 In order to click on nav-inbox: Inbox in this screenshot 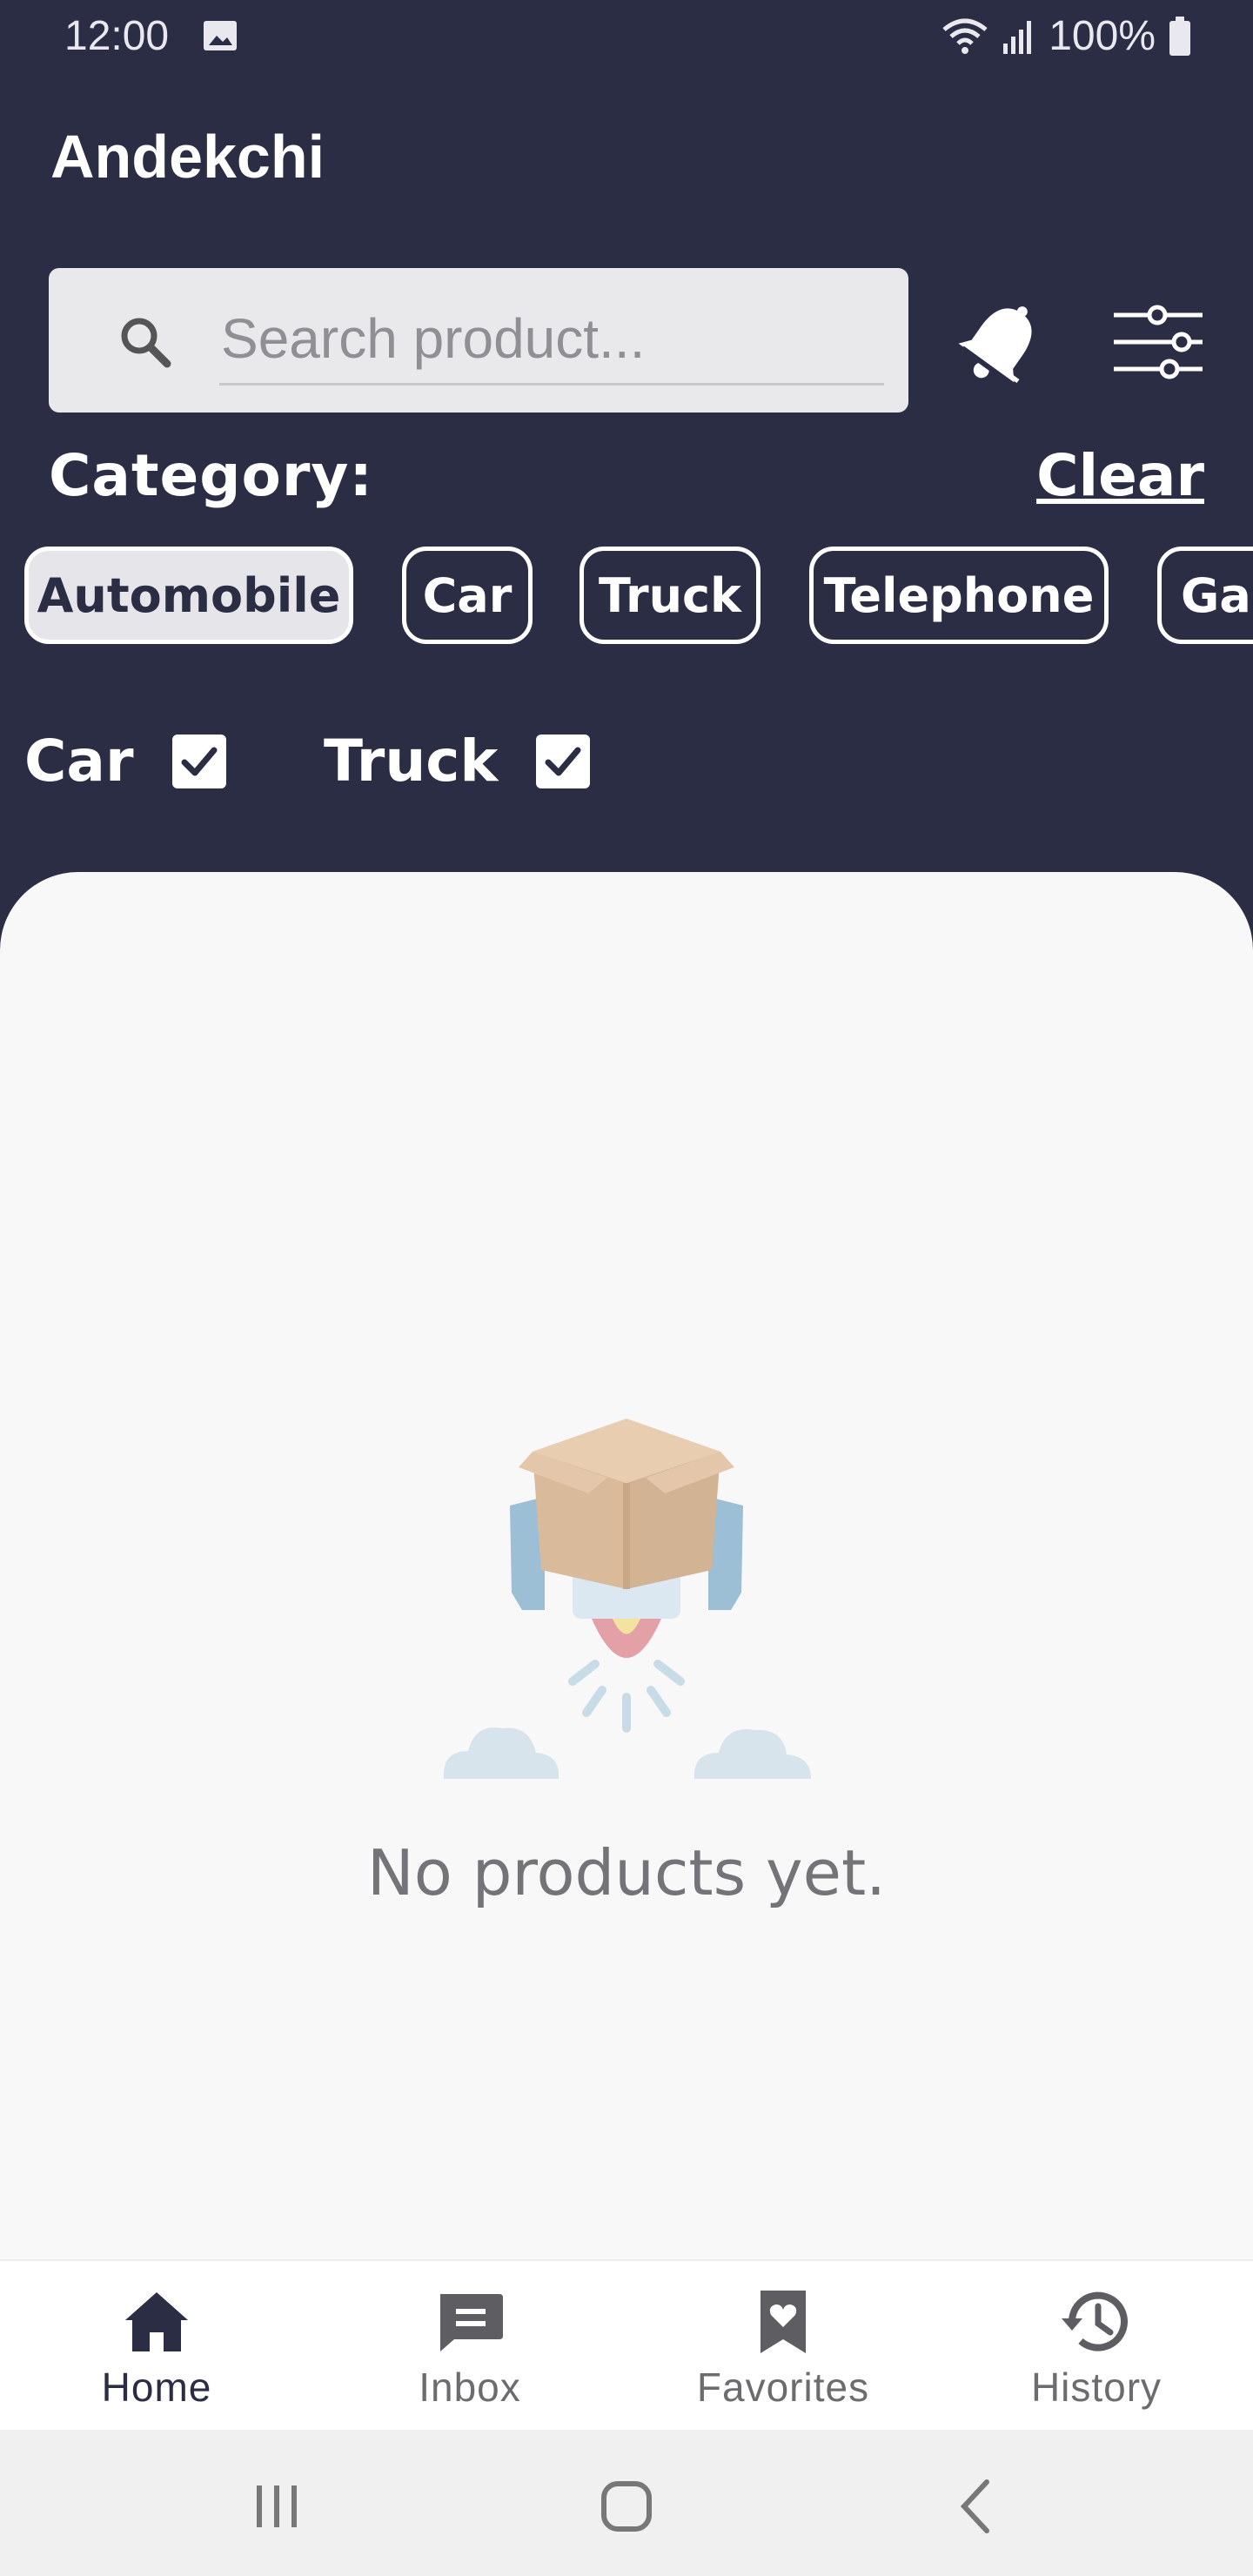, I will do `click(470, 2346)`.